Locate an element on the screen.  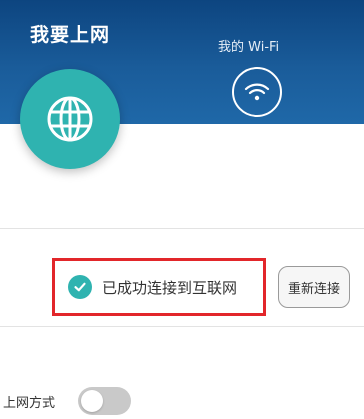
status-check-badge is located at coordinates (80, 287).